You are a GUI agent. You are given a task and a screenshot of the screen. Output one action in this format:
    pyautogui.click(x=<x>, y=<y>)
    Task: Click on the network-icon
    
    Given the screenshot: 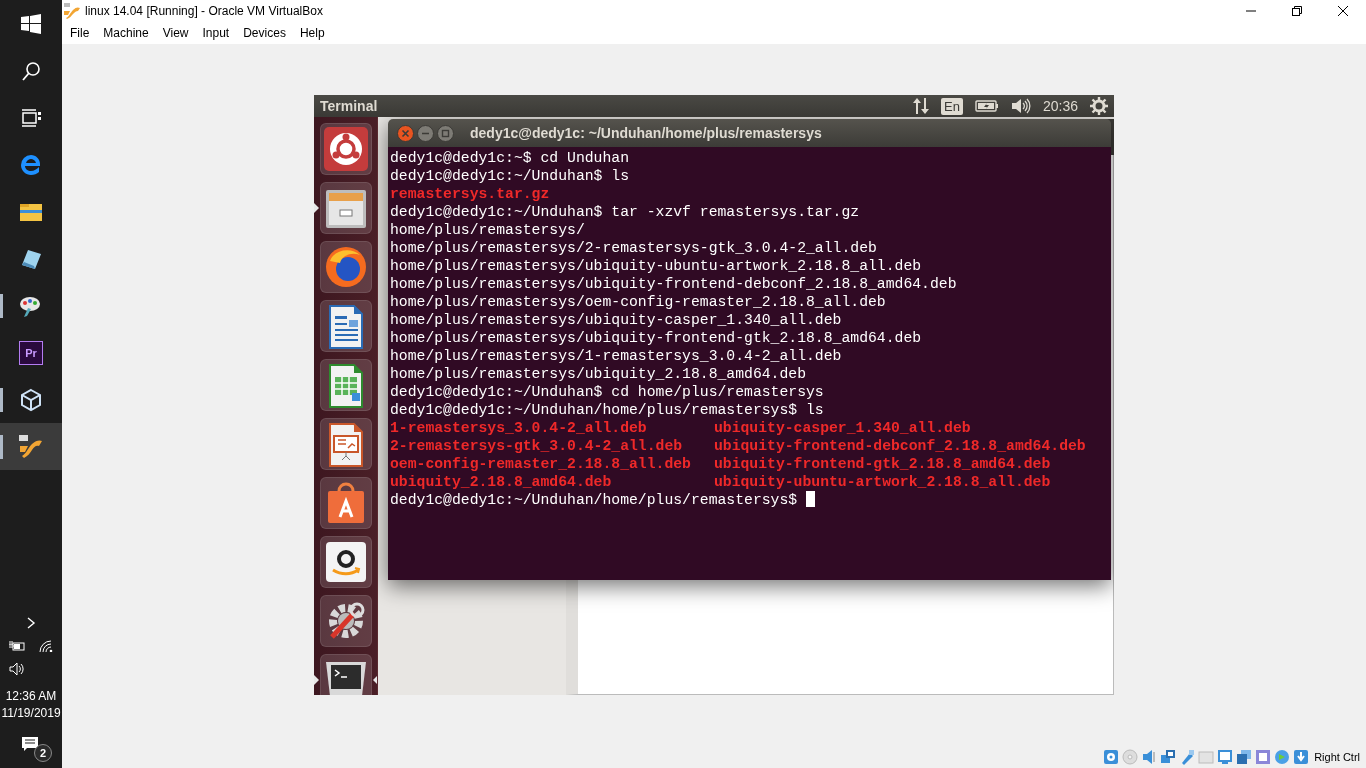 What is the action you would take?
    pyautogui.click(x=1168, y=757)
    